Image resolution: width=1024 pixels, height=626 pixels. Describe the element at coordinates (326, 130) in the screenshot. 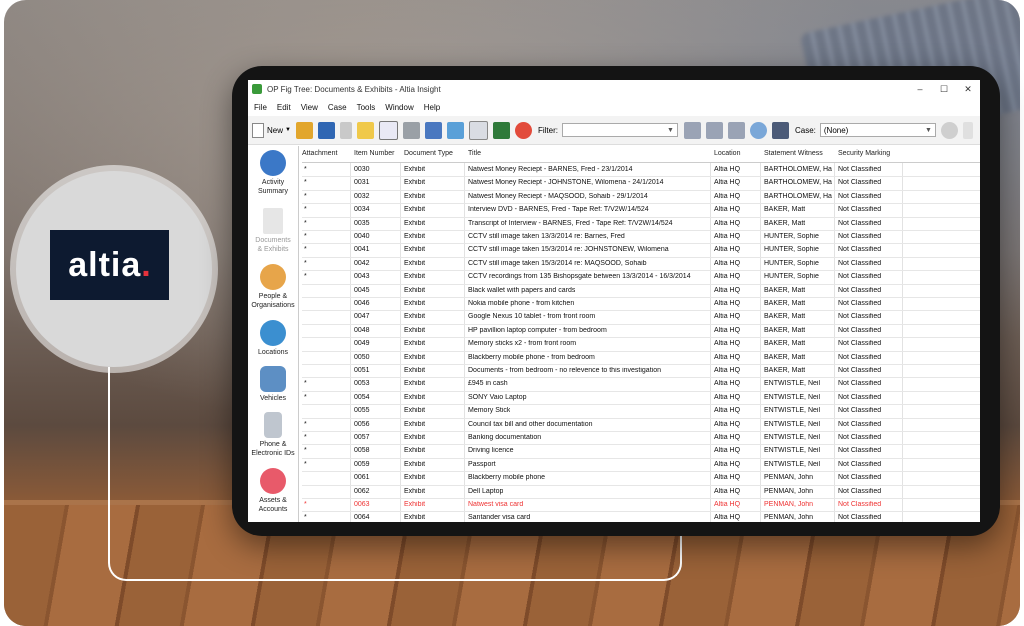

I see `edit-icon` at that location.